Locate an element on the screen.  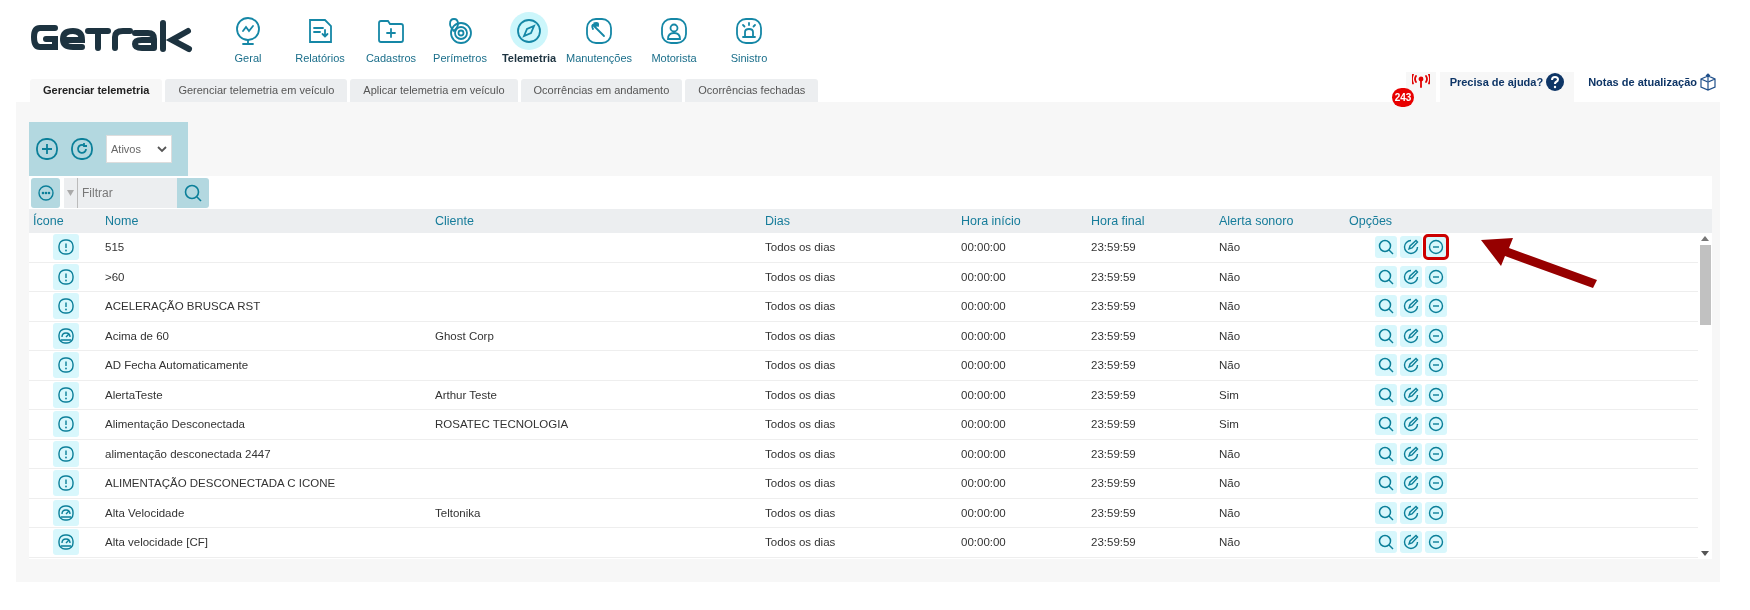
table-cell-text: AD Fecha Automaticamente is located at coordinates (177, 365).